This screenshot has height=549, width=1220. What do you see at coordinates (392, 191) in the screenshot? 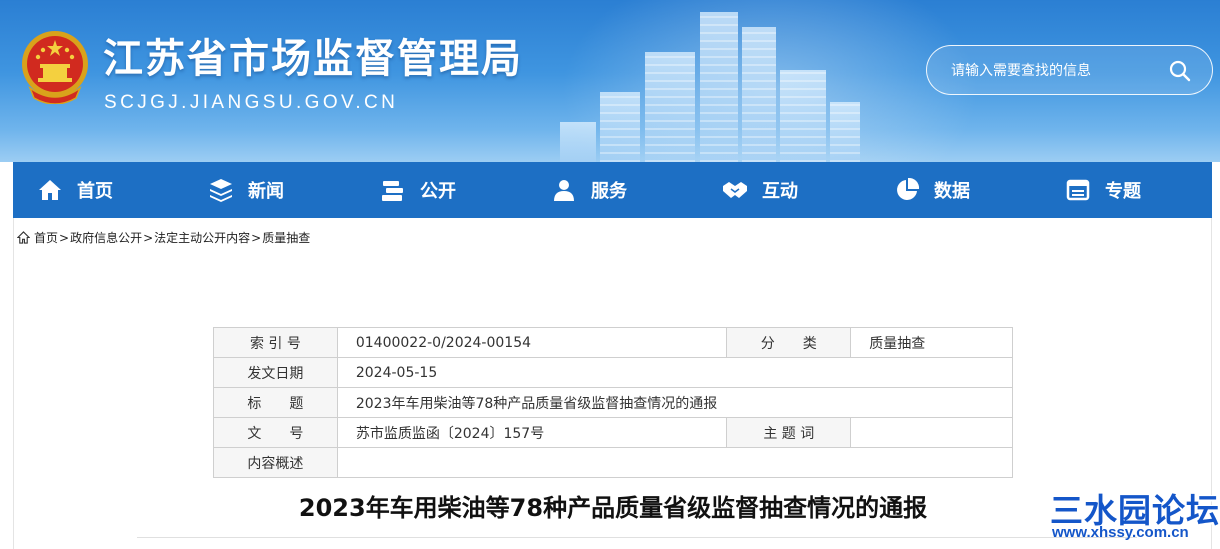
I see `book-stack-icon` at bounding box center [392, 191].